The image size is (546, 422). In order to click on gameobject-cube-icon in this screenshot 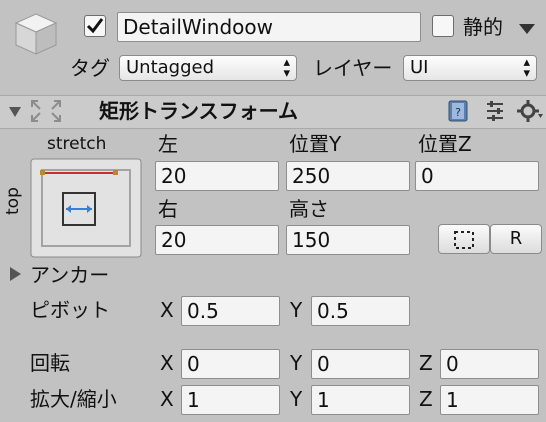, I will do `click(36, 34)`.